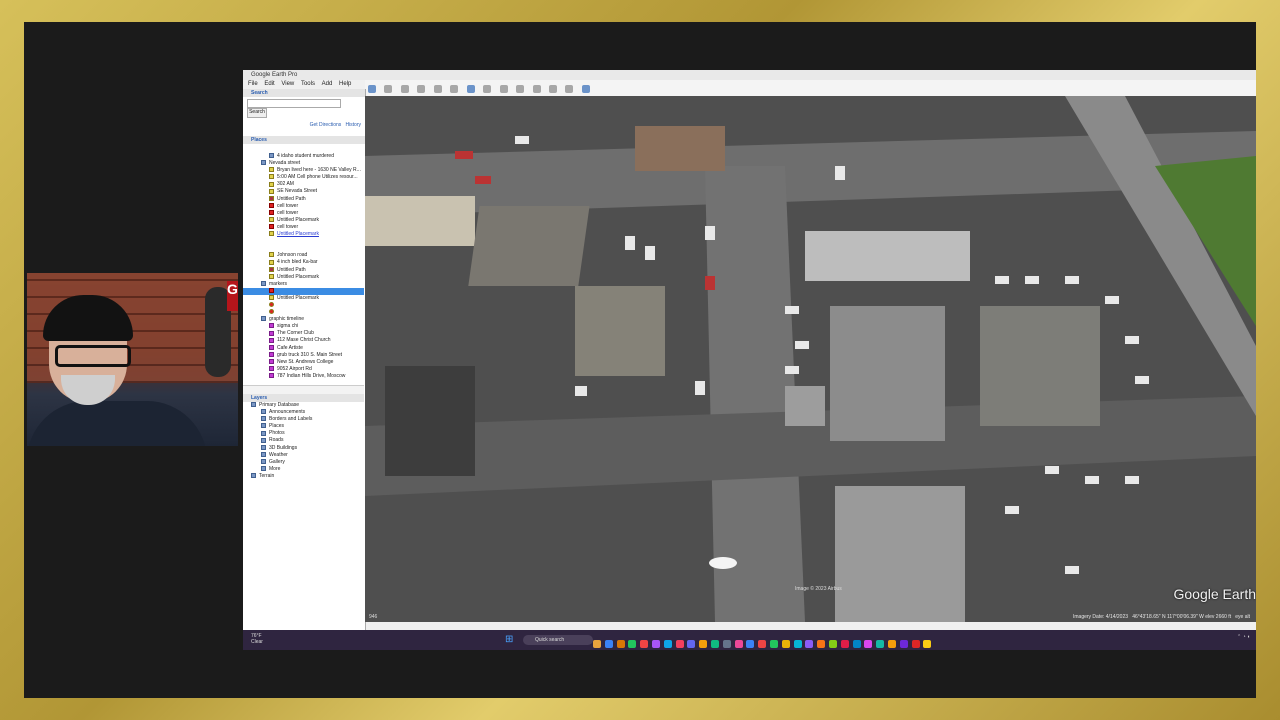  Describe the element at coordinates (558, 640) in the screenshot. I see `taskbar-search: Quick search` at that location.